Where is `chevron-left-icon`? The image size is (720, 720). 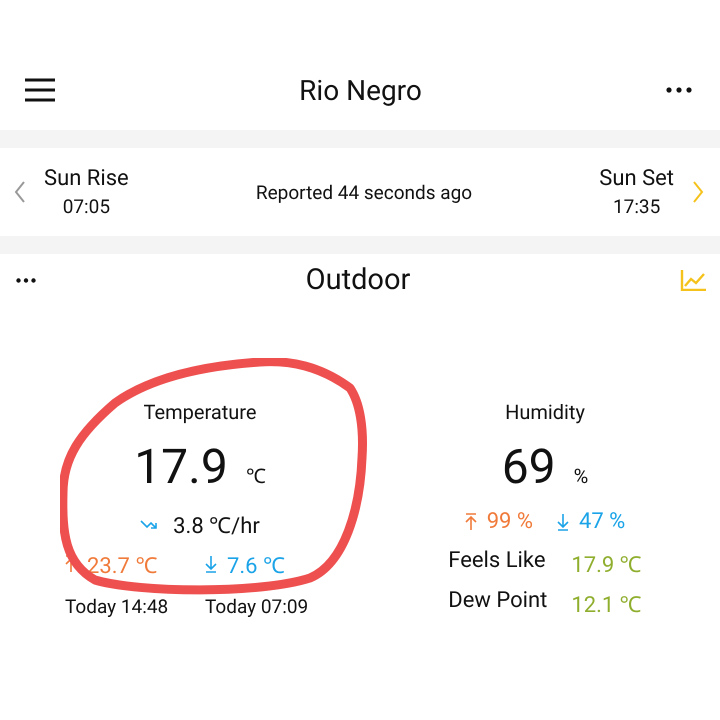 chevron-left-icon is located at coordinates (20, 192).